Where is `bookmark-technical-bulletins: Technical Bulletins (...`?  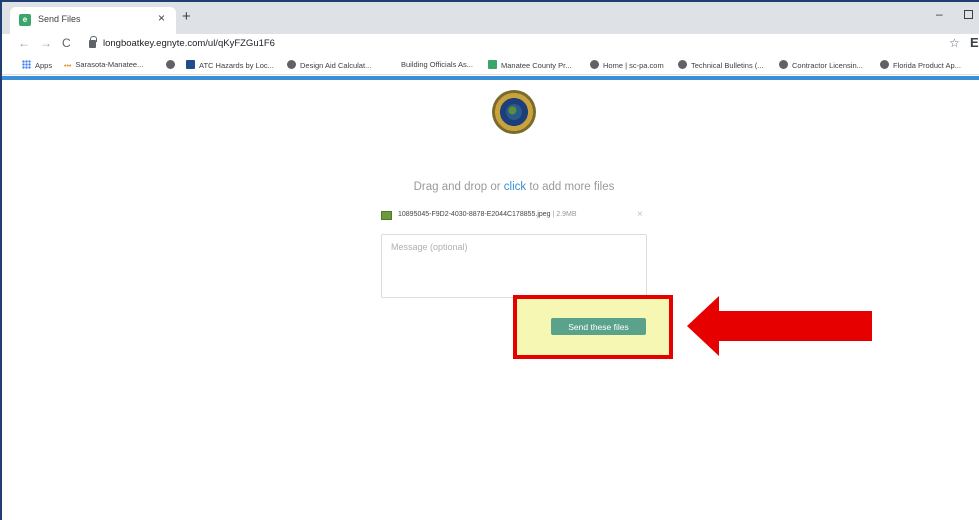
bookmark-technical-bulletins: Technical Bulletins (... is located at coordinates (721, 65).